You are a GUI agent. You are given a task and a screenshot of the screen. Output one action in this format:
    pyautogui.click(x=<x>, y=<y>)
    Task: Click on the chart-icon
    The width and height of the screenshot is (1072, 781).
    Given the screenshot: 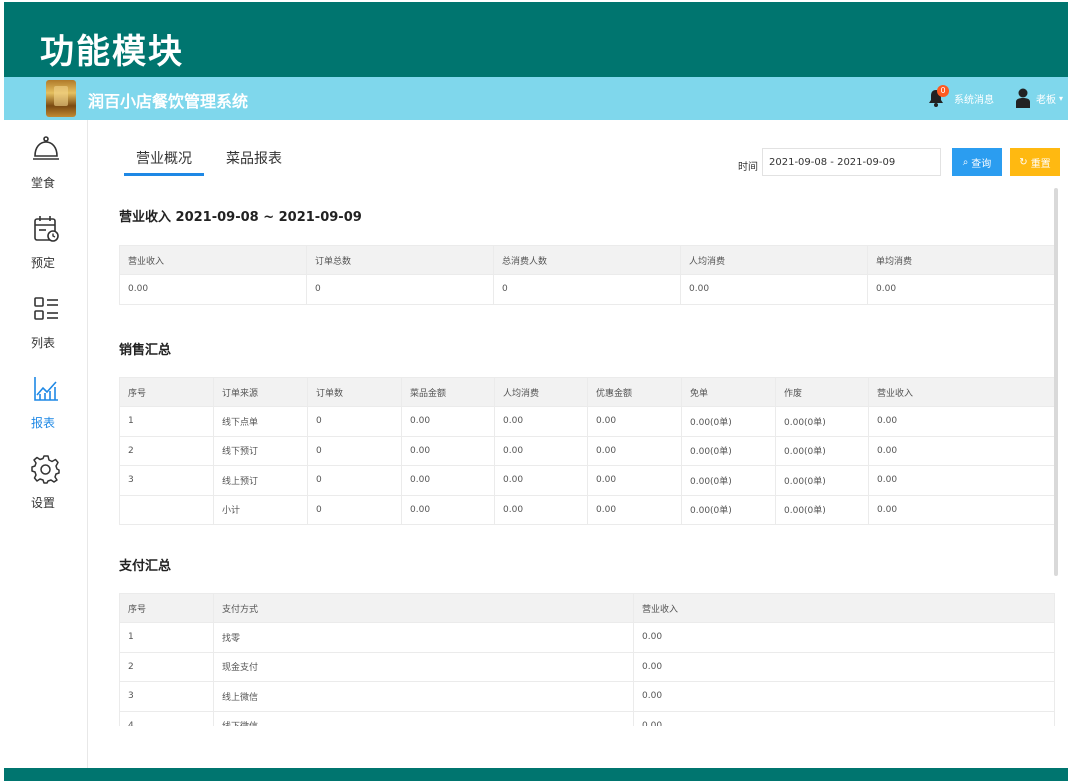 What is the action you would take?
    pyautogui.click(x=46, y=389)
    